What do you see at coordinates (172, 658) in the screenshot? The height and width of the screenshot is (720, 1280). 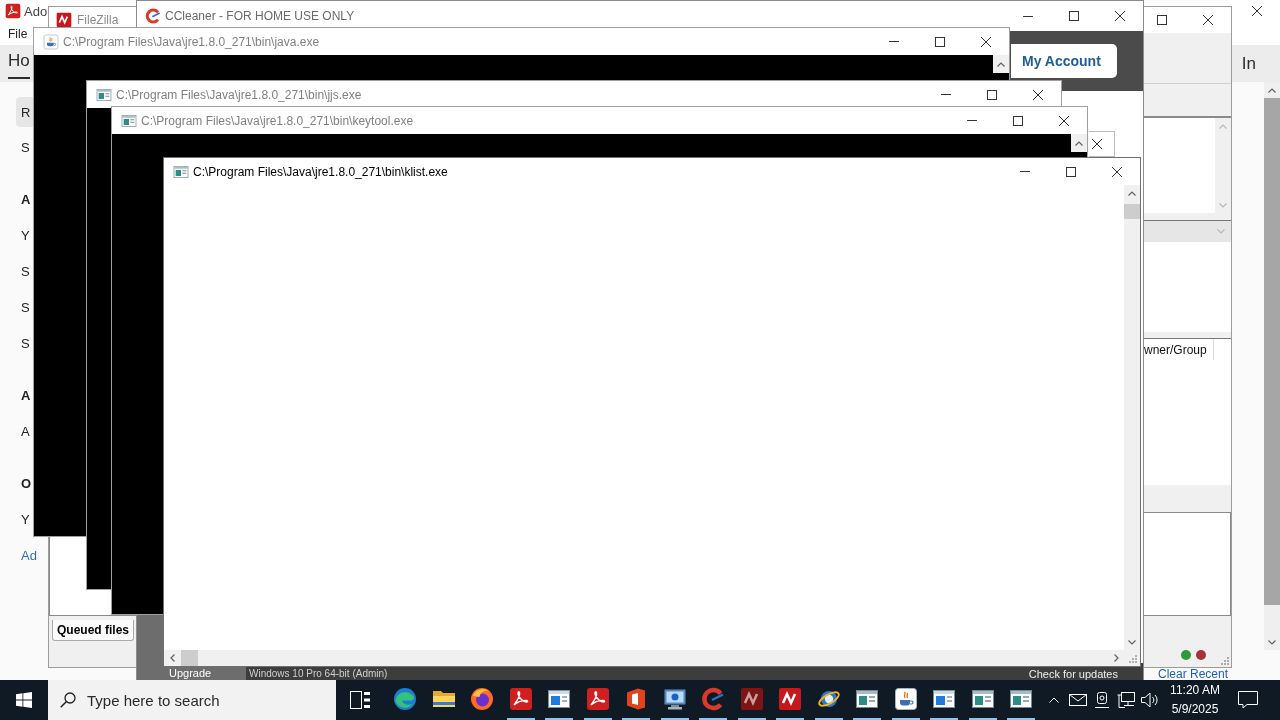 I see `chevron-left-icon` at bounding box center [172, 658].